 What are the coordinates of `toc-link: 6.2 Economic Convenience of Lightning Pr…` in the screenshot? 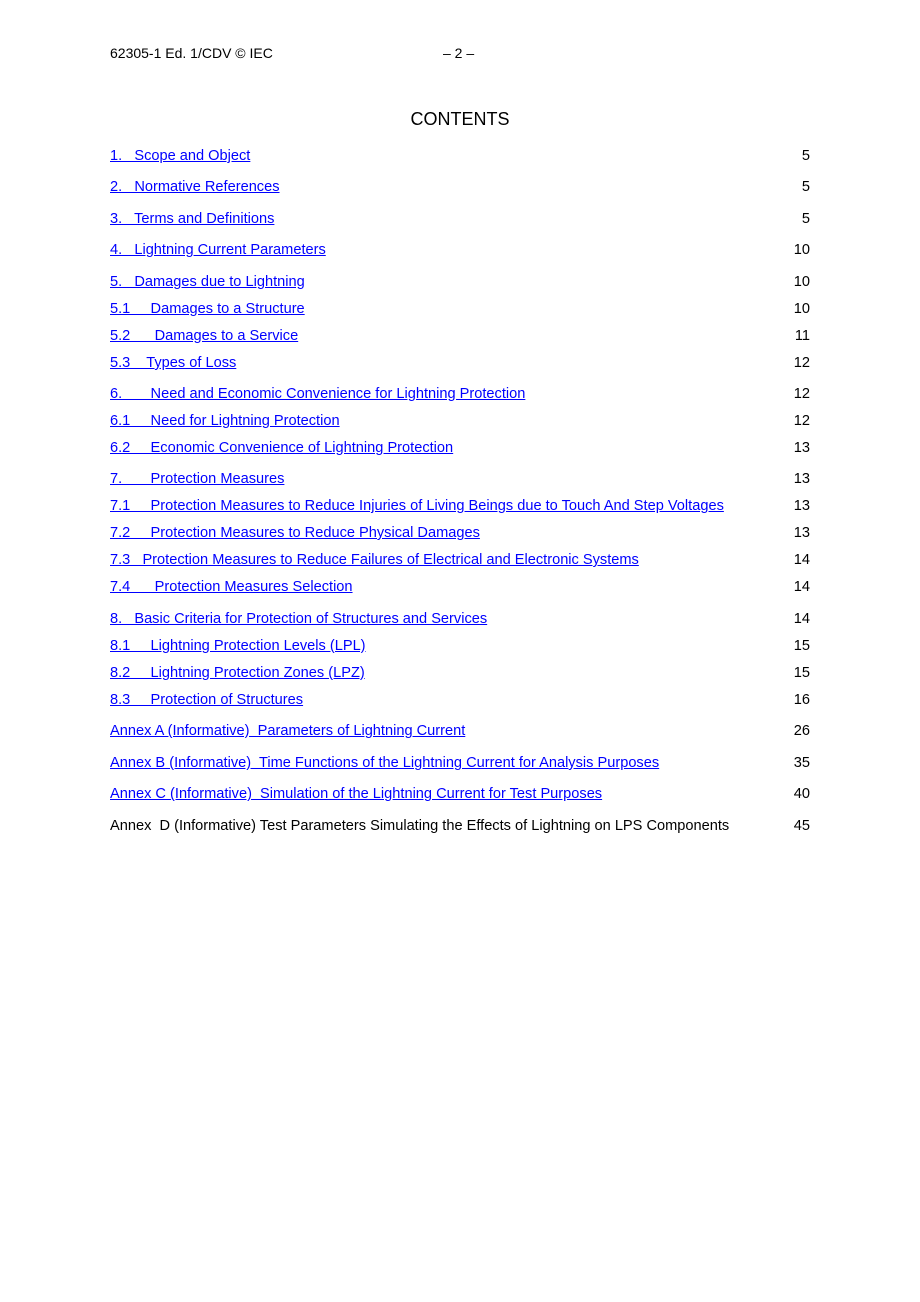 It's located at (281, 448).